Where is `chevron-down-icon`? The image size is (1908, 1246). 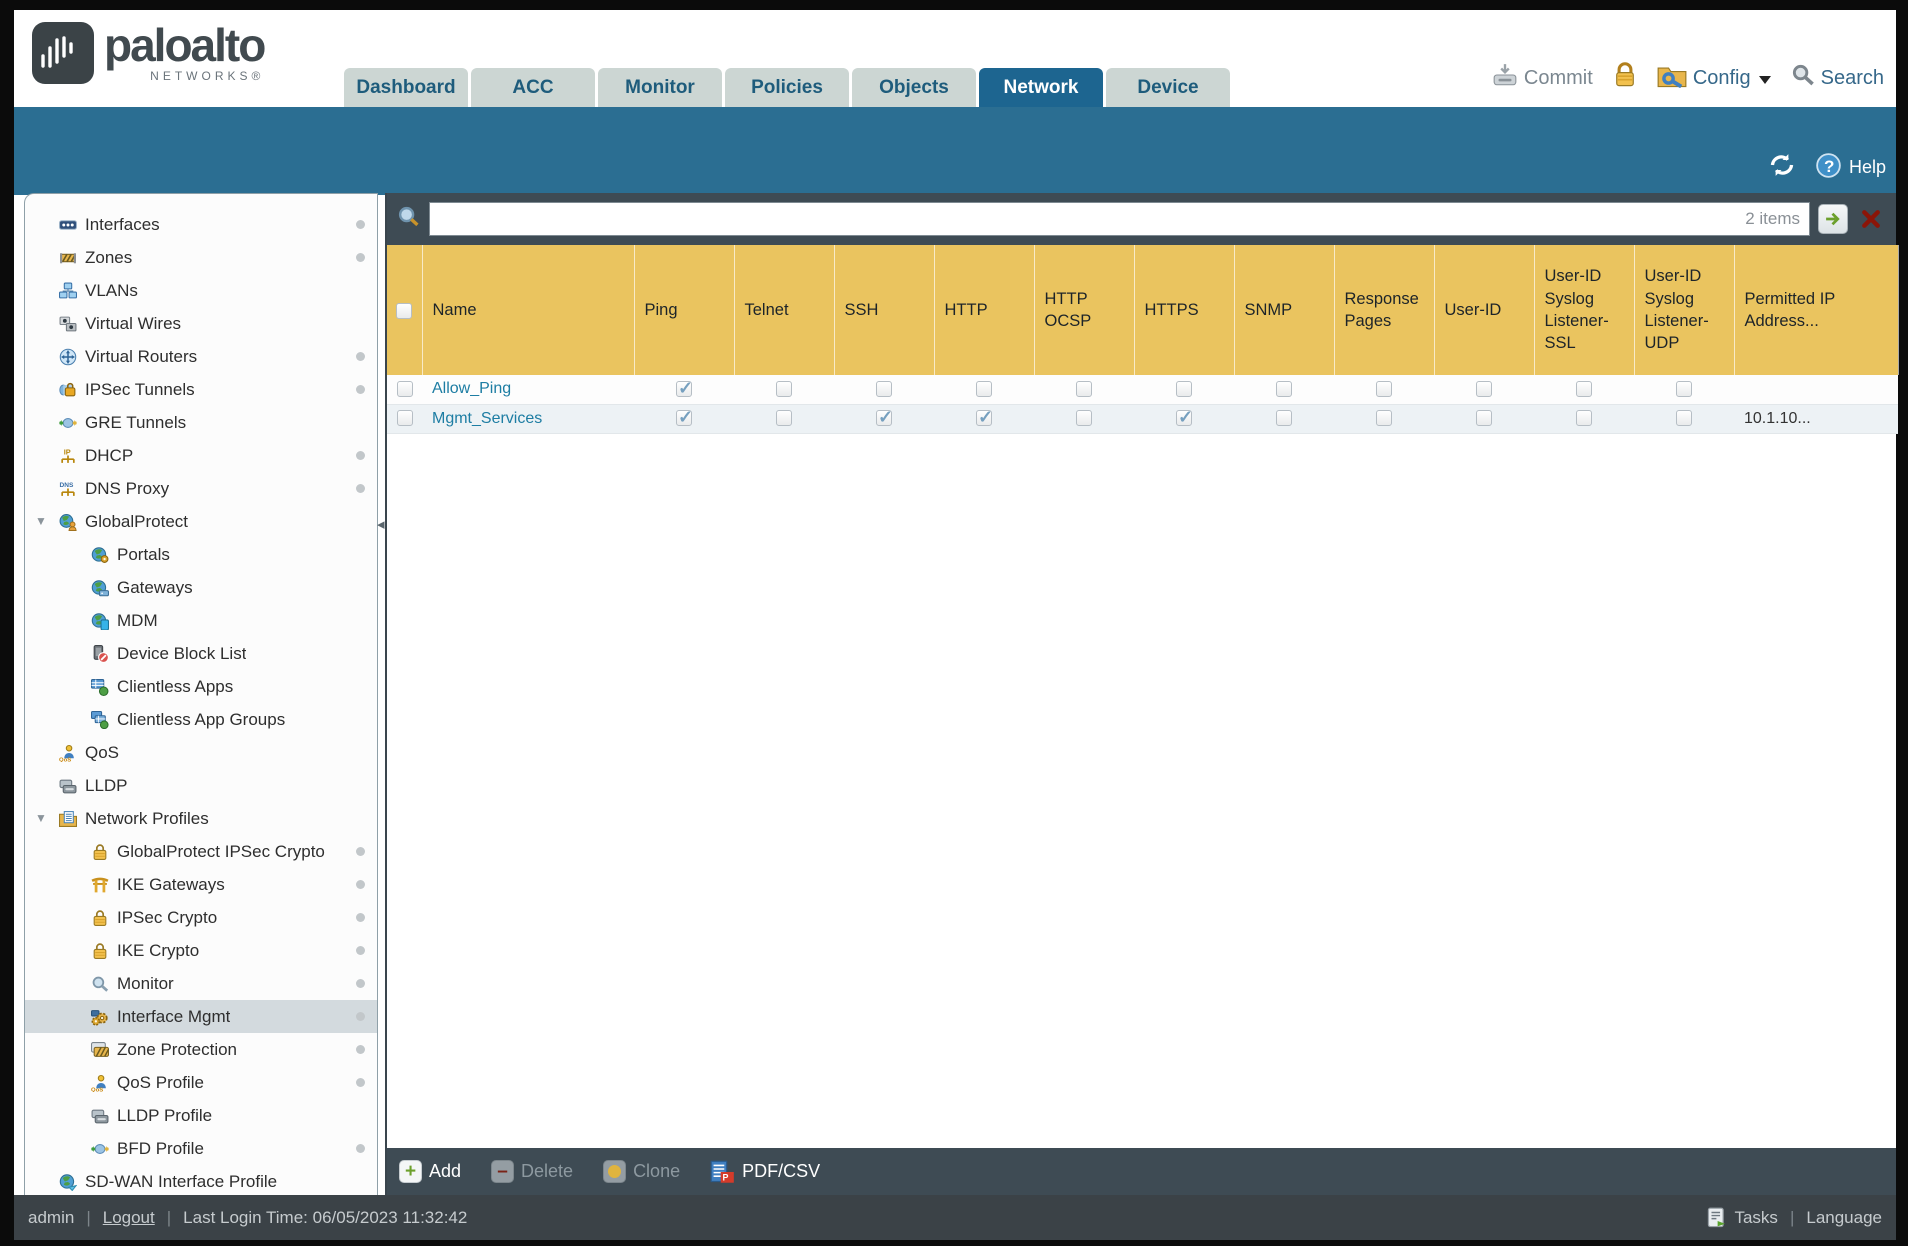
chevron-down-icon is located at coordinates (1764, 79).